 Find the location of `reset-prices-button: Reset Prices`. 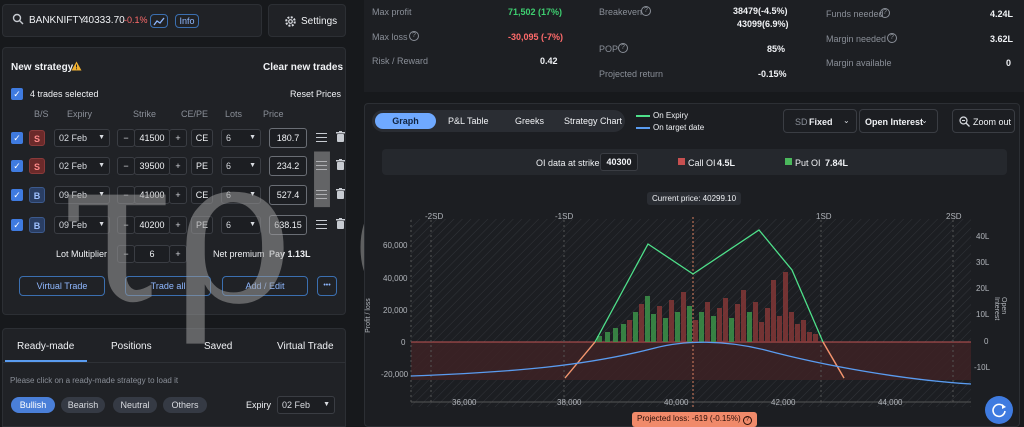

reset-prices-button: Reset Prices is located at coordinates (315, 94).